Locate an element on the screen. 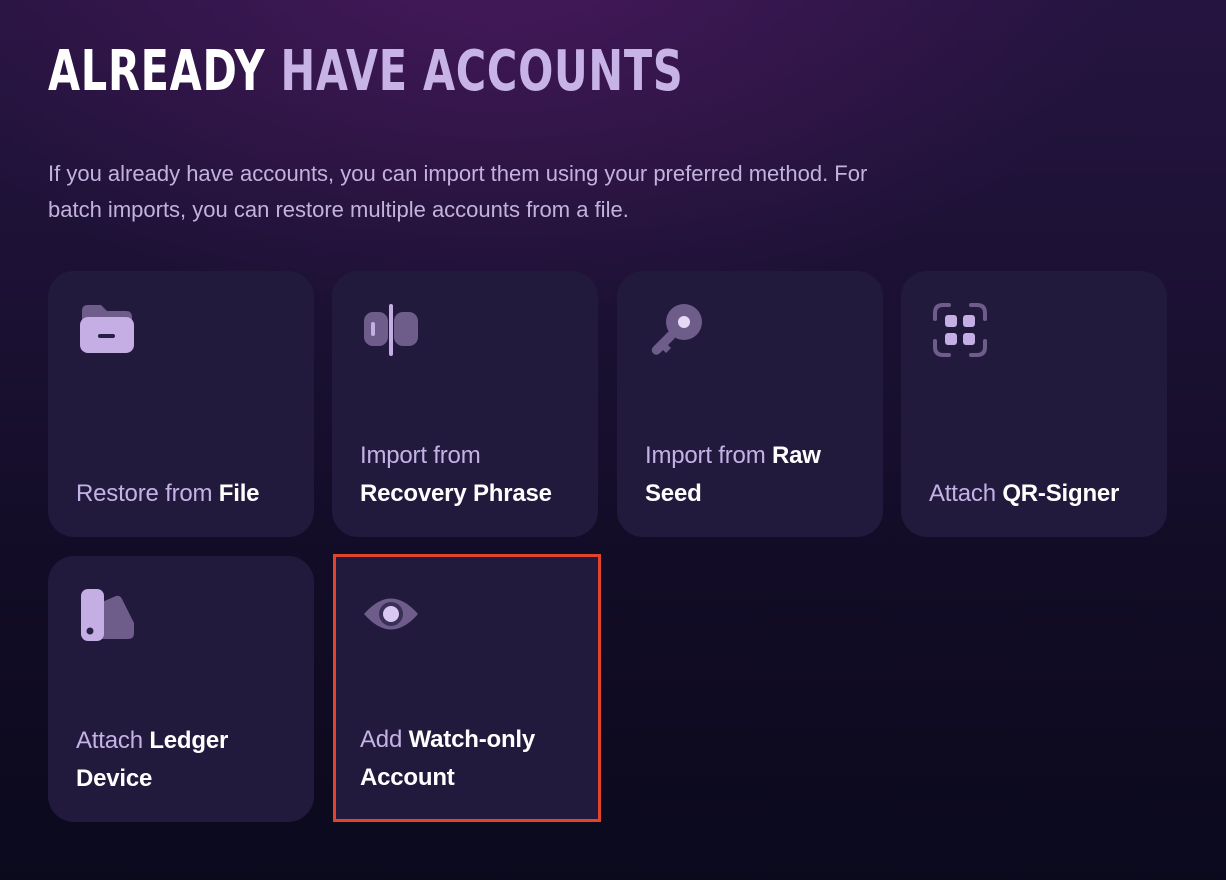 Image resolution: width=1226 pixels, height=880 pixels. import-recovery-phrase-card: Import from Recovery Phrase is located at coordinates (465, 404).